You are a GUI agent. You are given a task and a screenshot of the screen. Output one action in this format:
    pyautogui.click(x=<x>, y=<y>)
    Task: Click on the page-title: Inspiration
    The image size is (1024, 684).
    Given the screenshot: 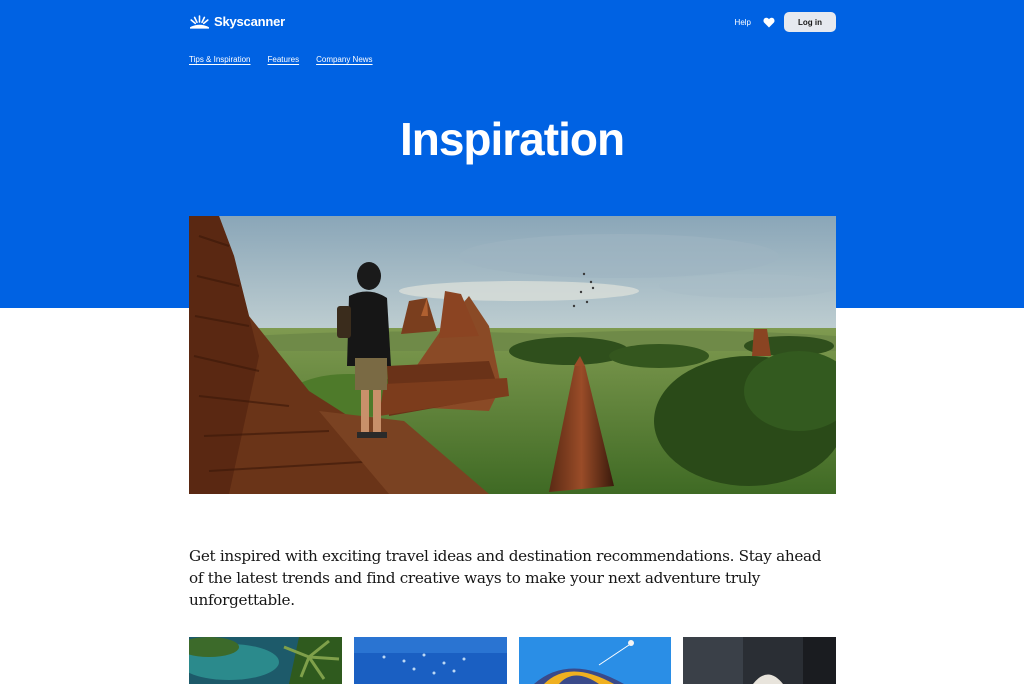 What is the action you would take?
    pyautogui.click(x=512, y=139)
    